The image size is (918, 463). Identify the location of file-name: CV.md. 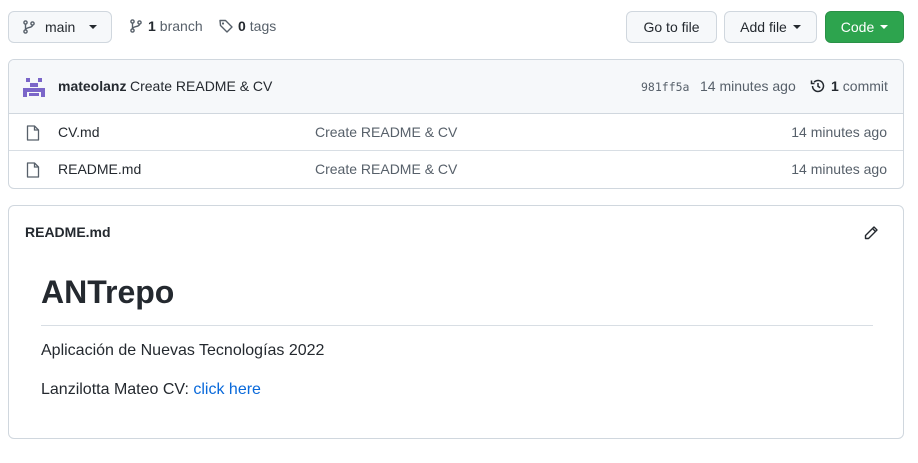
(79, 132).